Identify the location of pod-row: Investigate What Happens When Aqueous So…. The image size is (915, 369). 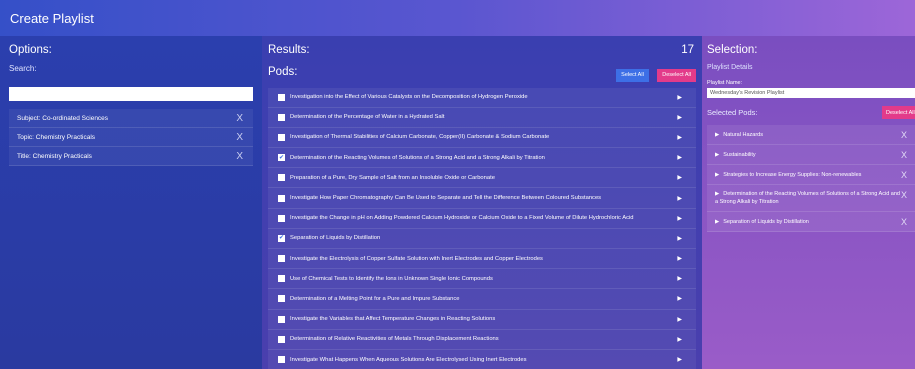
(482, 359).